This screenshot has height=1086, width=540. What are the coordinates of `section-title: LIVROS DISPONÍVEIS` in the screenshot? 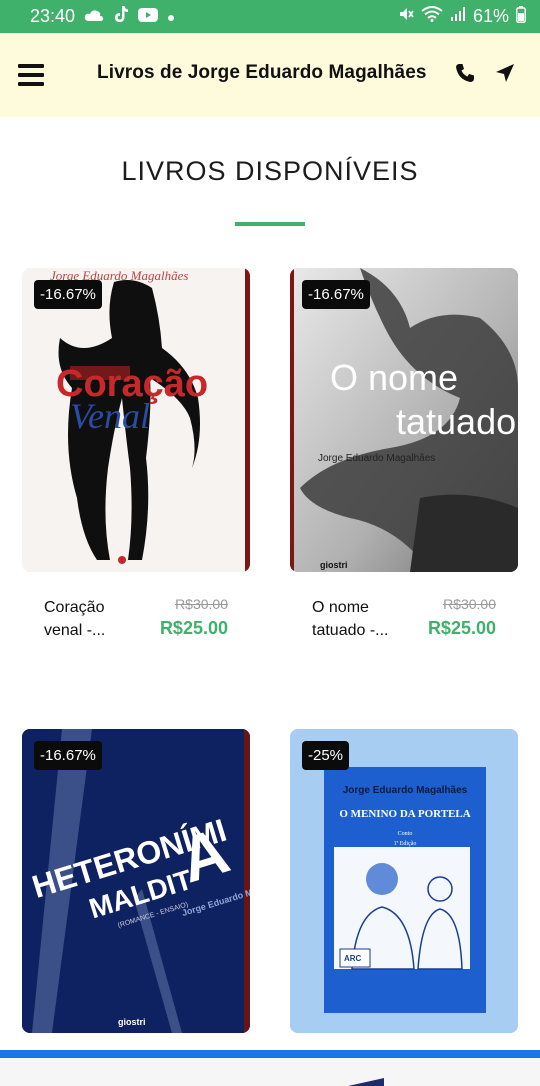 It's located at (270, 171).